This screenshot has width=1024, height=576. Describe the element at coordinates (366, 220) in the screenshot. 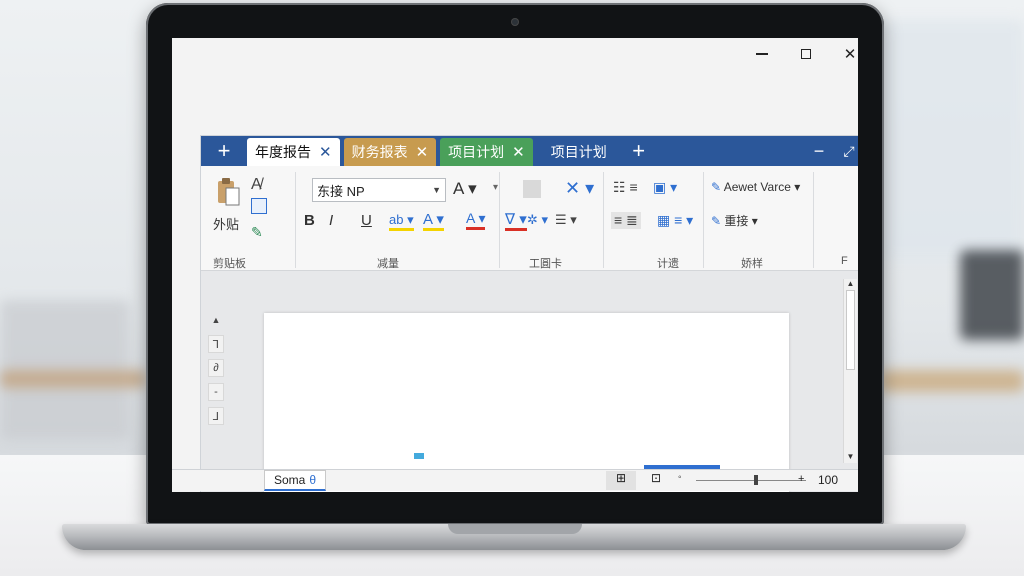

I see `underline-button: U` at that location.